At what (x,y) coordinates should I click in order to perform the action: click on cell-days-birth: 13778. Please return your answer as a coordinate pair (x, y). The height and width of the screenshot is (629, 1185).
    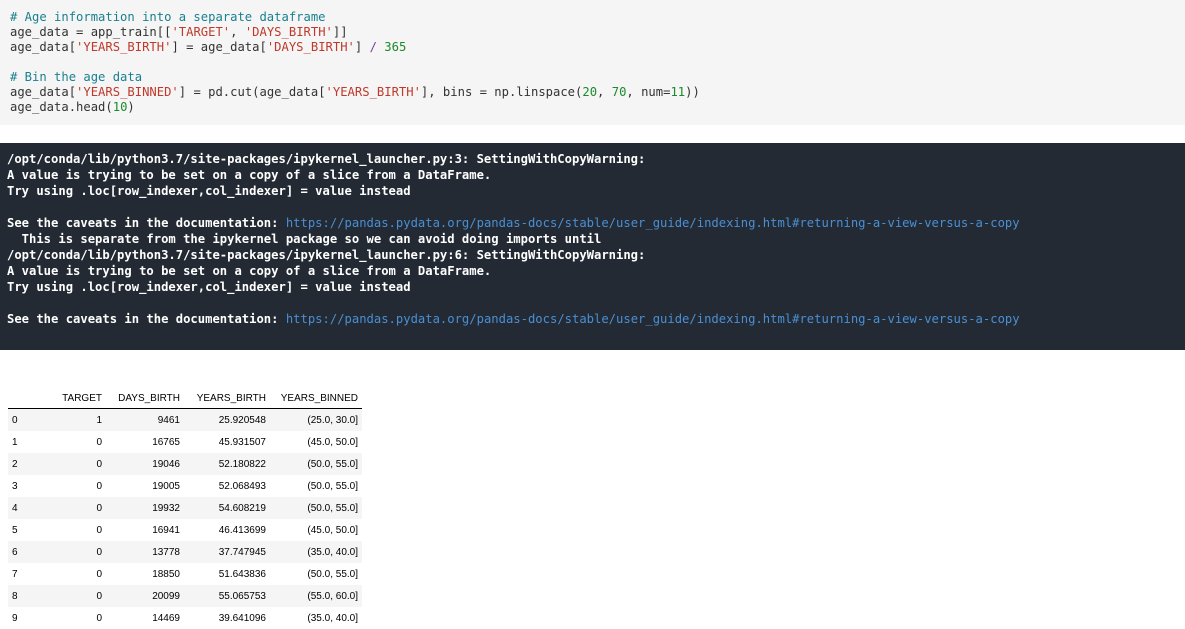
    Looking at the image, I should click on (166, 552).